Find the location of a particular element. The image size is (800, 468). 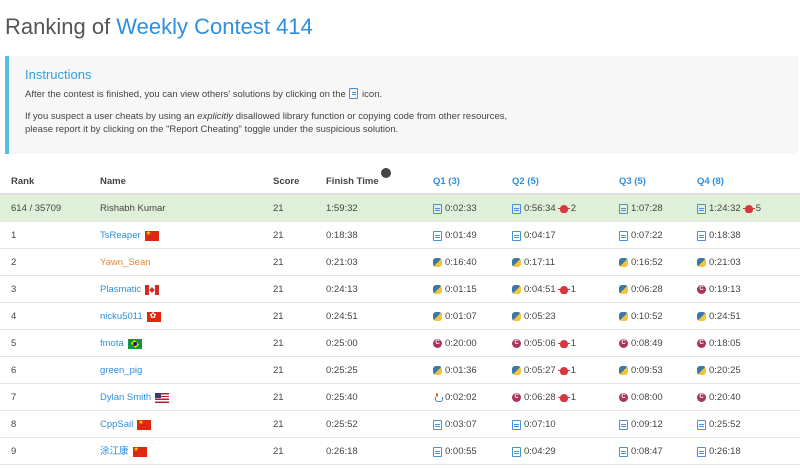

name-cell: Yawn_Sean is located at coordinates (125, 262).